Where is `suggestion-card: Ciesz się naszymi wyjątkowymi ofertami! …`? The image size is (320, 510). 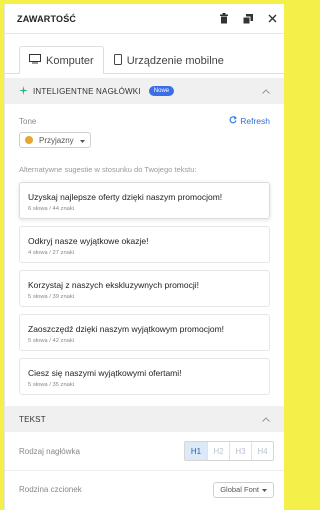 suggestion-card: Ciesz się naszymi wyjątkowymi ofertami! … is located at coordinates (144, 376).